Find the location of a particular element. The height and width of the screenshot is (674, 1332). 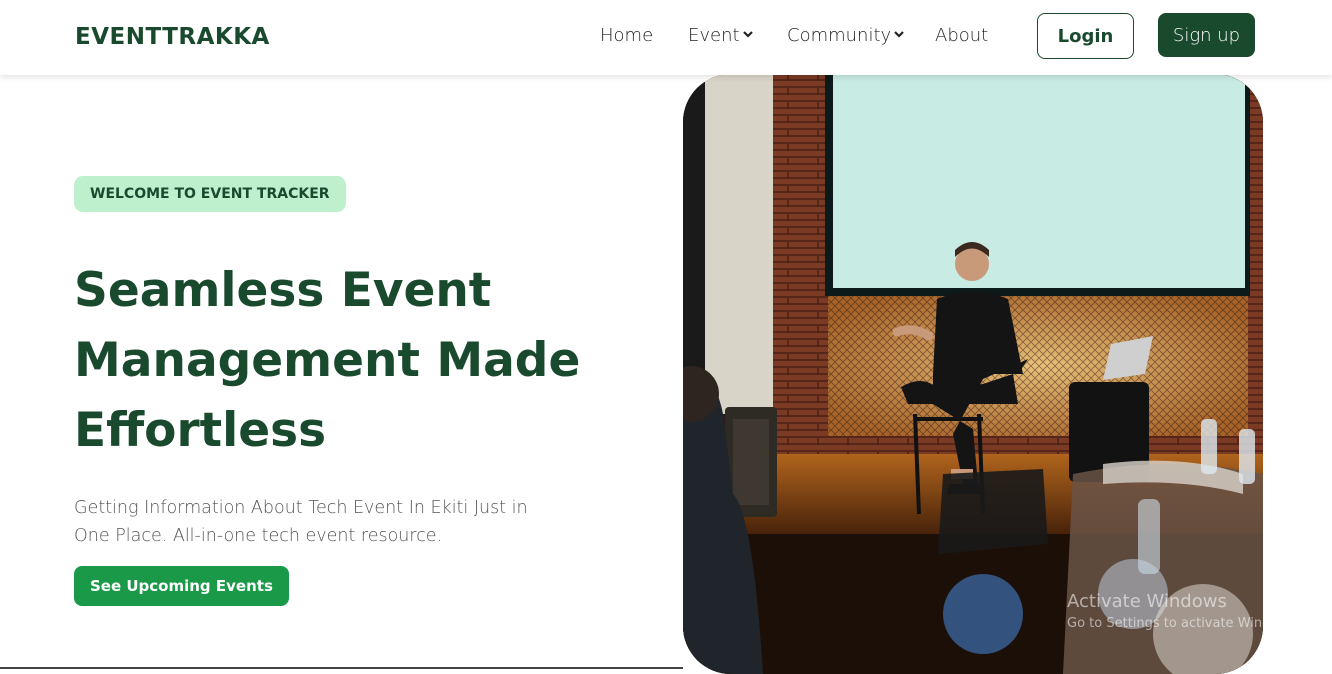

nav-item-label: Event is located at coordinates (714, 35).